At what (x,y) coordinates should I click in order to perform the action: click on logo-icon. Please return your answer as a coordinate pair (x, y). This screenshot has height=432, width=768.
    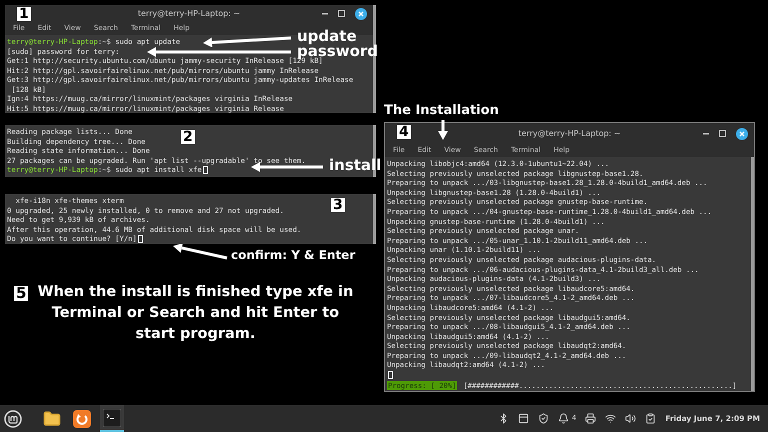
    Looking at the image, I should click on (13, 419).